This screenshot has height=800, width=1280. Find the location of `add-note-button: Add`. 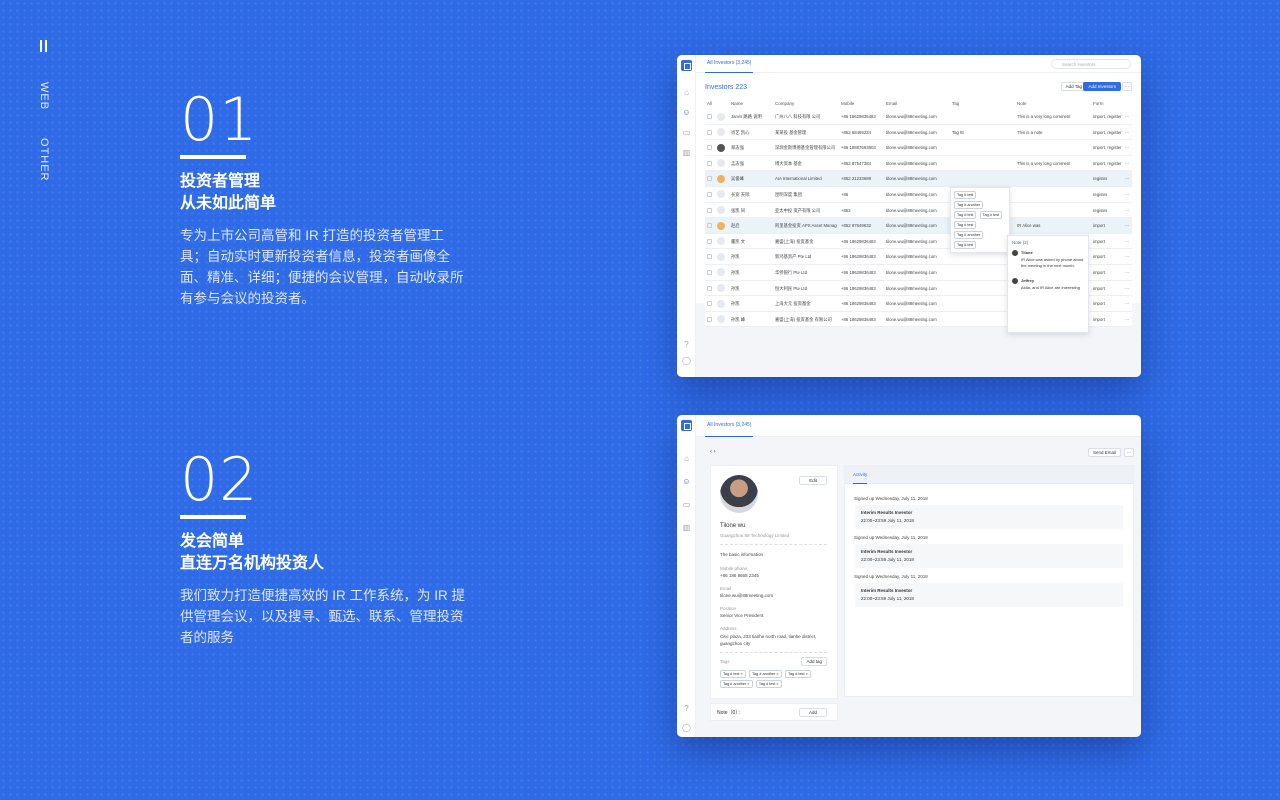

add-note-button: Add is located at coordinates (812, 712).